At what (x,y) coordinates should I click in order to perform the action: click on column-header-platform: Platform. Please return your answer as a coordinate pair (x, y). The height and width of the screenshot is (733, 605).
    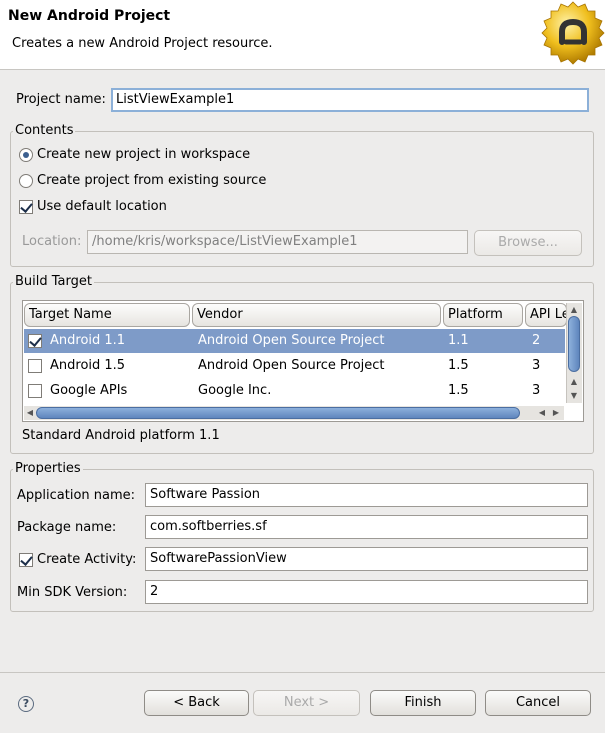
    Looking at the image, I should click on (483, 315).